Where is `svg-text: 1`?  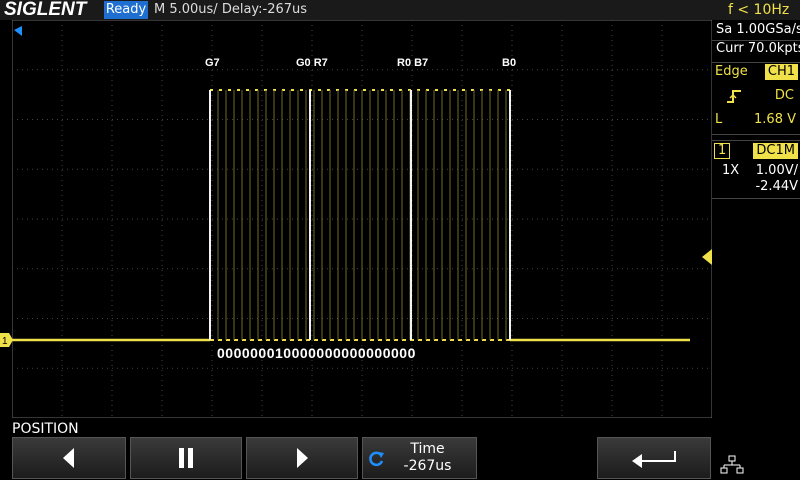
svg-text: 1 is located at coordinates (5, 341).